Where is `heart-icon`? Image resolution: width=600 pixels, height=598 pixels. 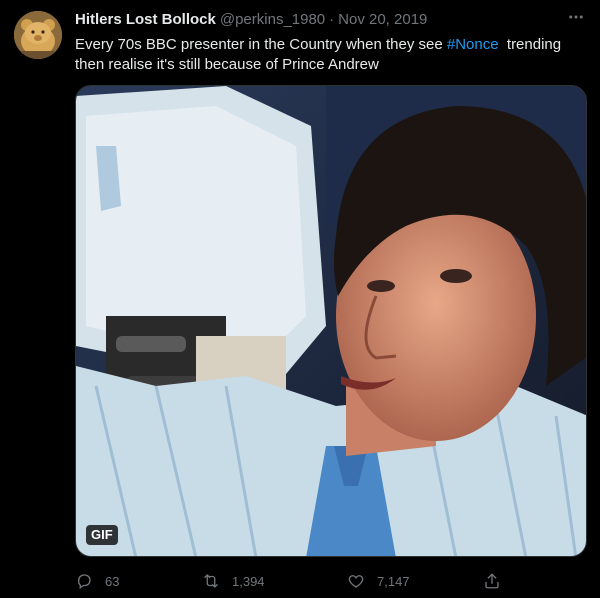
heart-icon is located at coordinates (356, 581).